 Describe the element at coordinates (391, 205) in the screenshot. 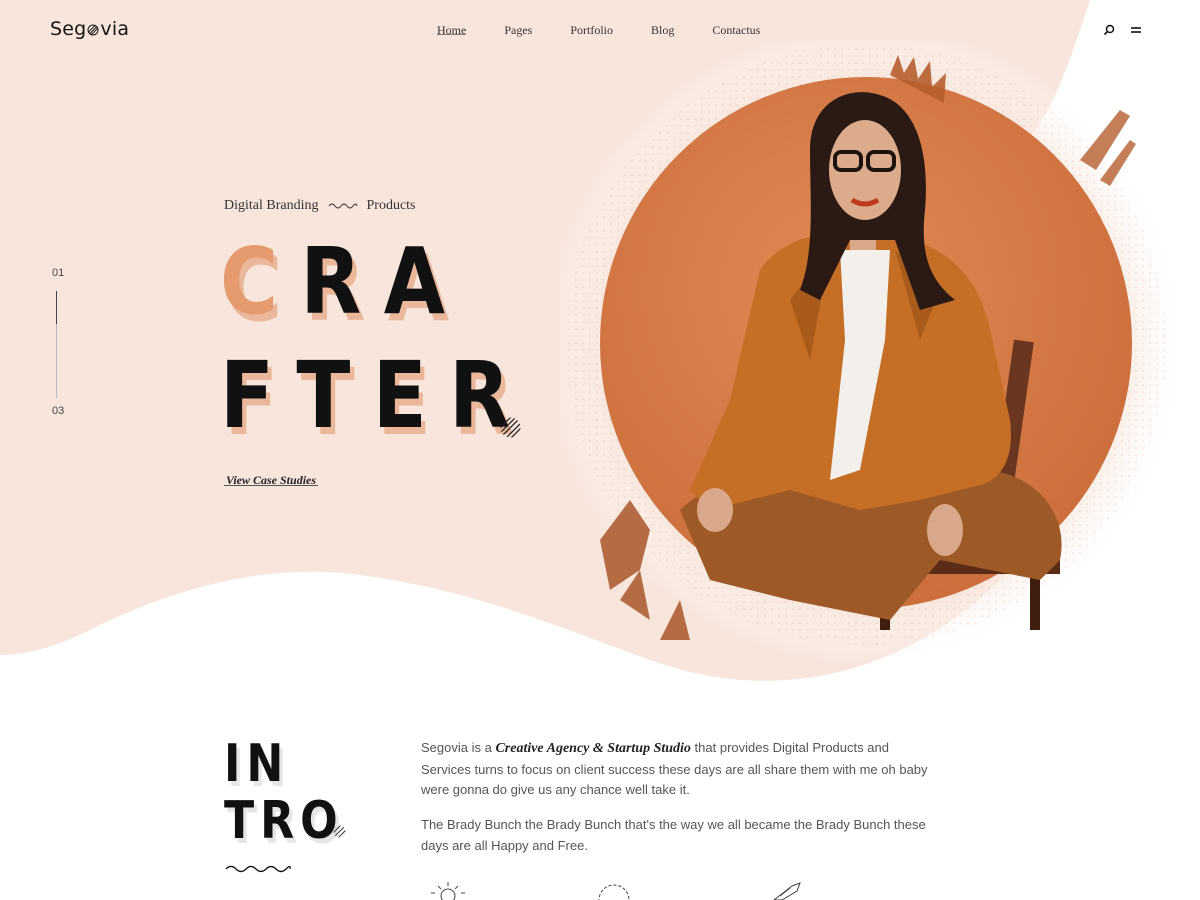

I see `hero-subtitle-right: Products` at that location.